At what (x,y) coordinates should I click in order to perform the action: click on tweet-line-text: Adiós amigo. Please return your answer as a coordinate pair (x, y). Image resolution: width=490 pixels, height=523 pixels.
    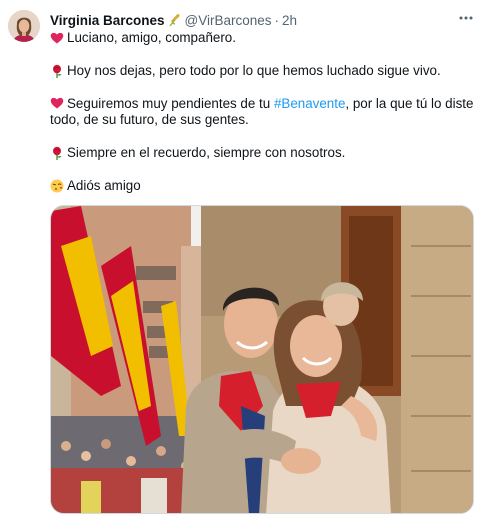
    Looking at the image, I should click on (104, 185).